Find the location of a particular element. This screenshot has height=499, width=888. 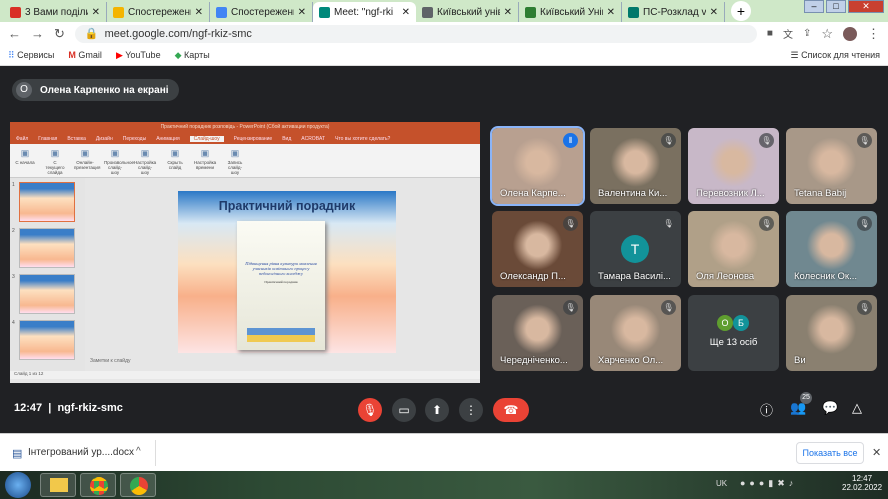

bookmark-maps: ◆ Карты is located at coordinates (192, 55).